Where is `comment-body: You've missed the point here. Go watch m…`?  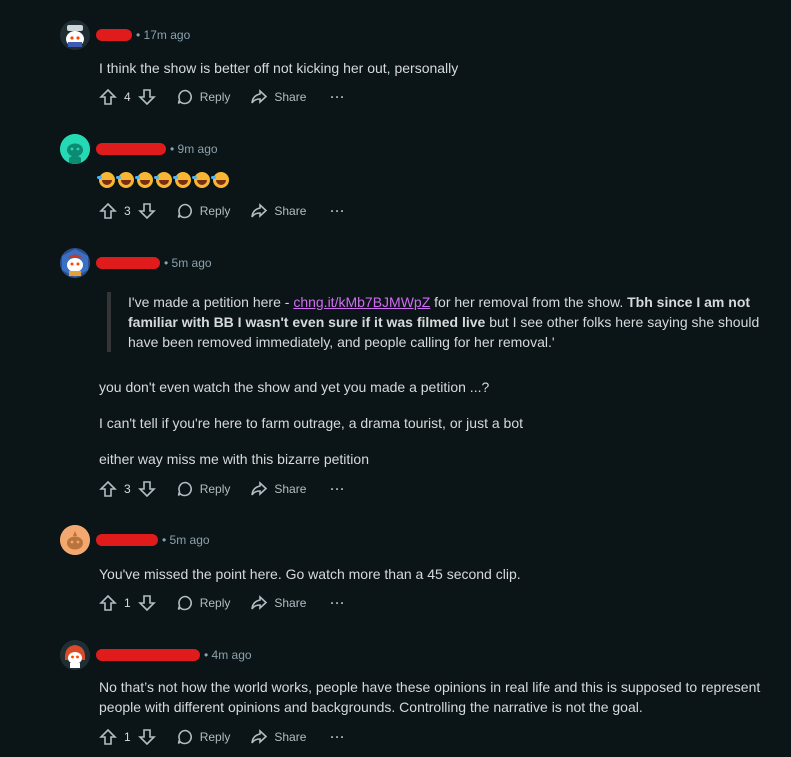 comment-body: You've missed the point here. Go watch m… is located at coordinates (434, 574).